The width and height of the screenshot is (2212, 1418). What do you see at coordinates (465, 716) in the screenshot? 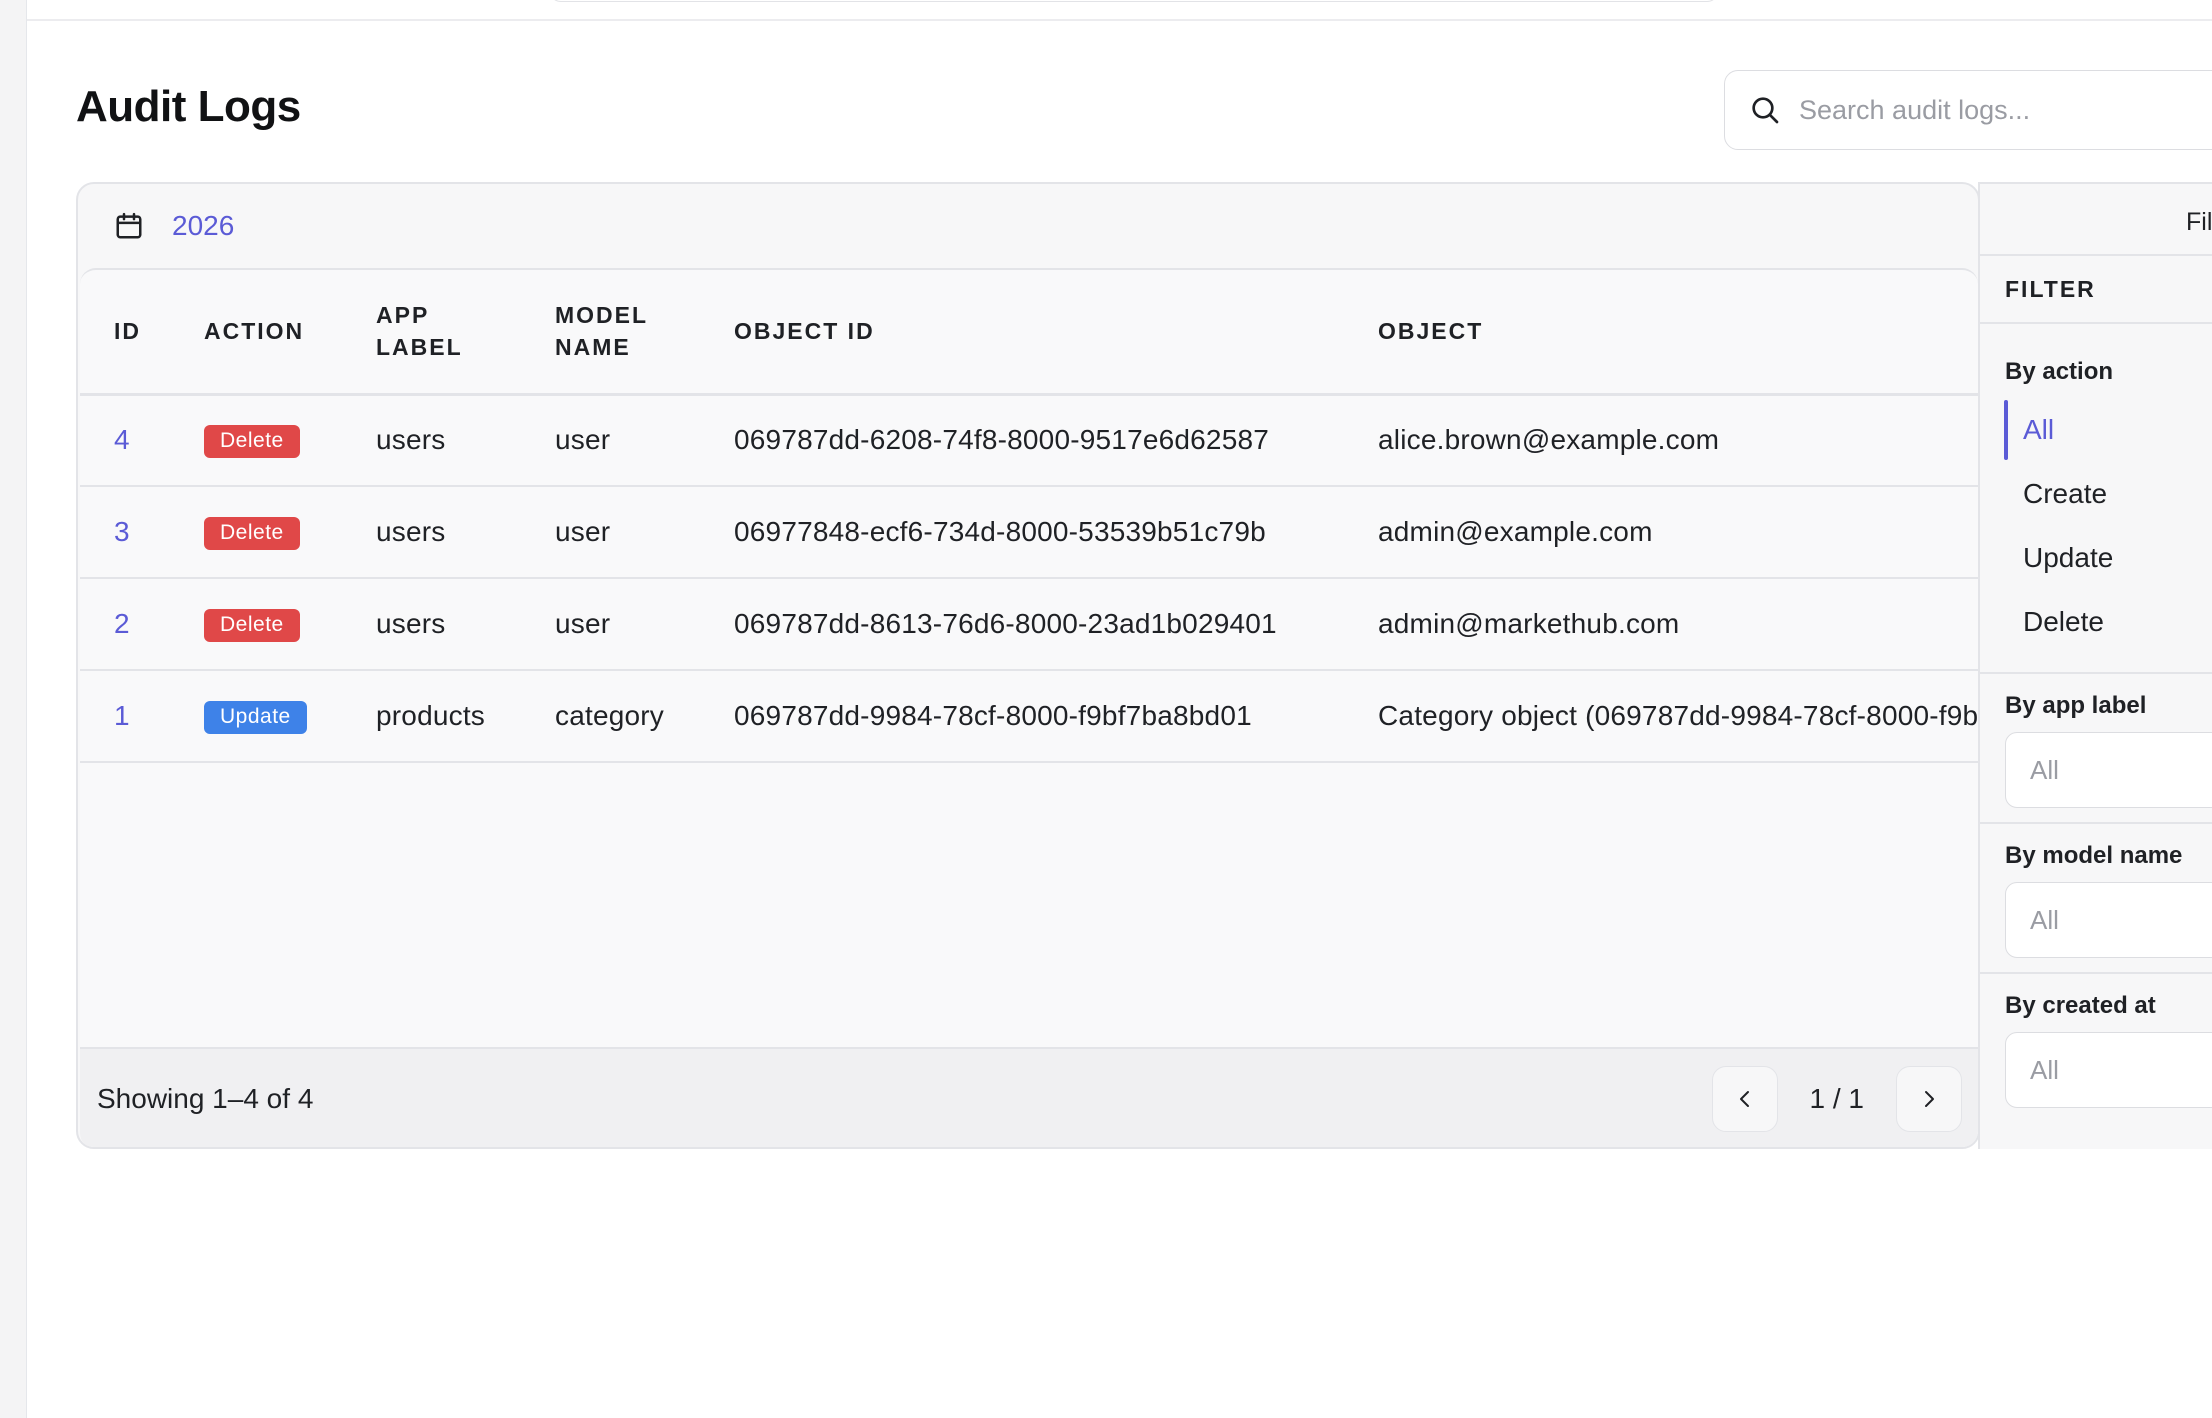
I see `cell-app-label: products` at bounding box center [465, 716].